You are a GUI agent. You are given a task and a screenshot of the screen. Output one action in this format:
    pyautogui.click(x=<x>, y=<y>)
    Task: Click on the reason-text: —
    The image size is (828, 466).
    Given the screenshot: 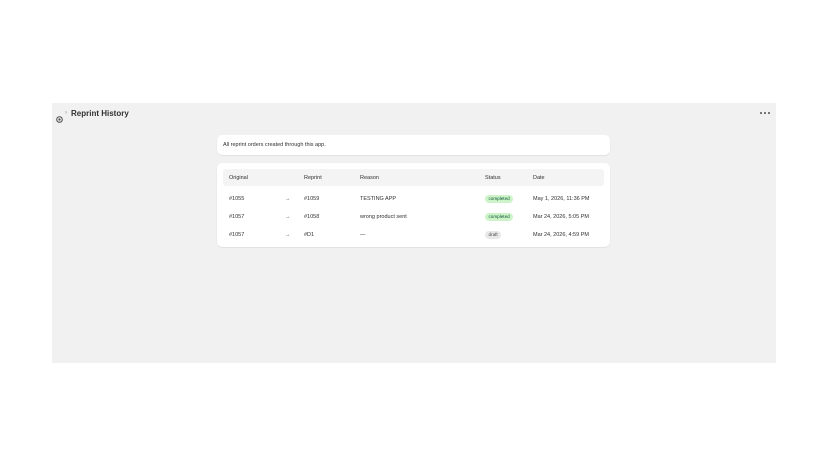 What is the action you would take?
    pyautogui.click(x=363, y=235)
    